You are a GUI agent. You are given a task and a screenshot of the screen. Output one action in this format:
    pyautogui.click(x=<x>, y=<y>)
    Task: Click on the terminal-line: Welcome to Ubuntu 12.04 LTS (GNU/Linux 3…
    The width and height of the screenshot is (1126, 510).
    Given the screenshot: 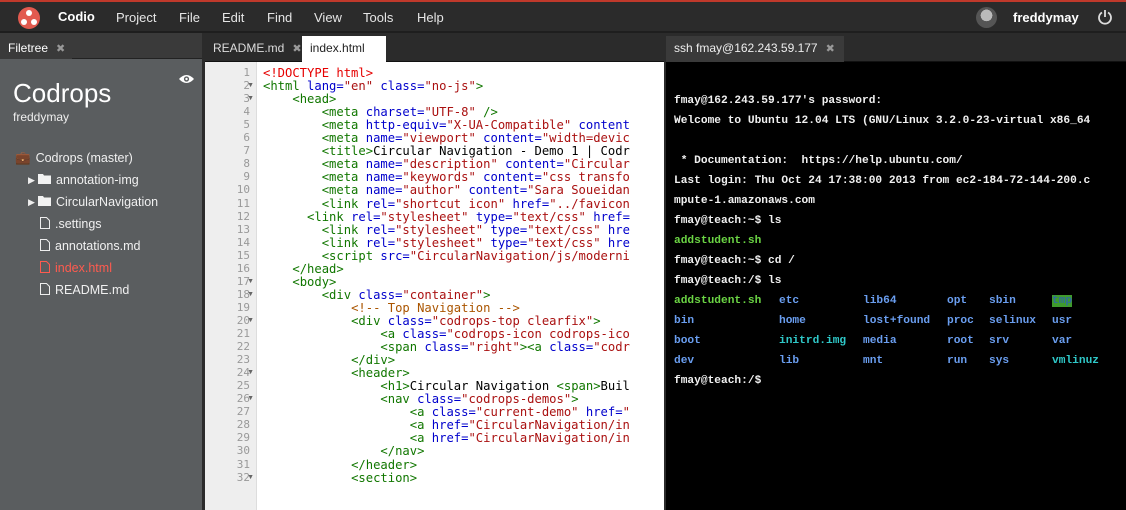 What is the action you would take?
    pyautogui.click(x=882, y=121)
    